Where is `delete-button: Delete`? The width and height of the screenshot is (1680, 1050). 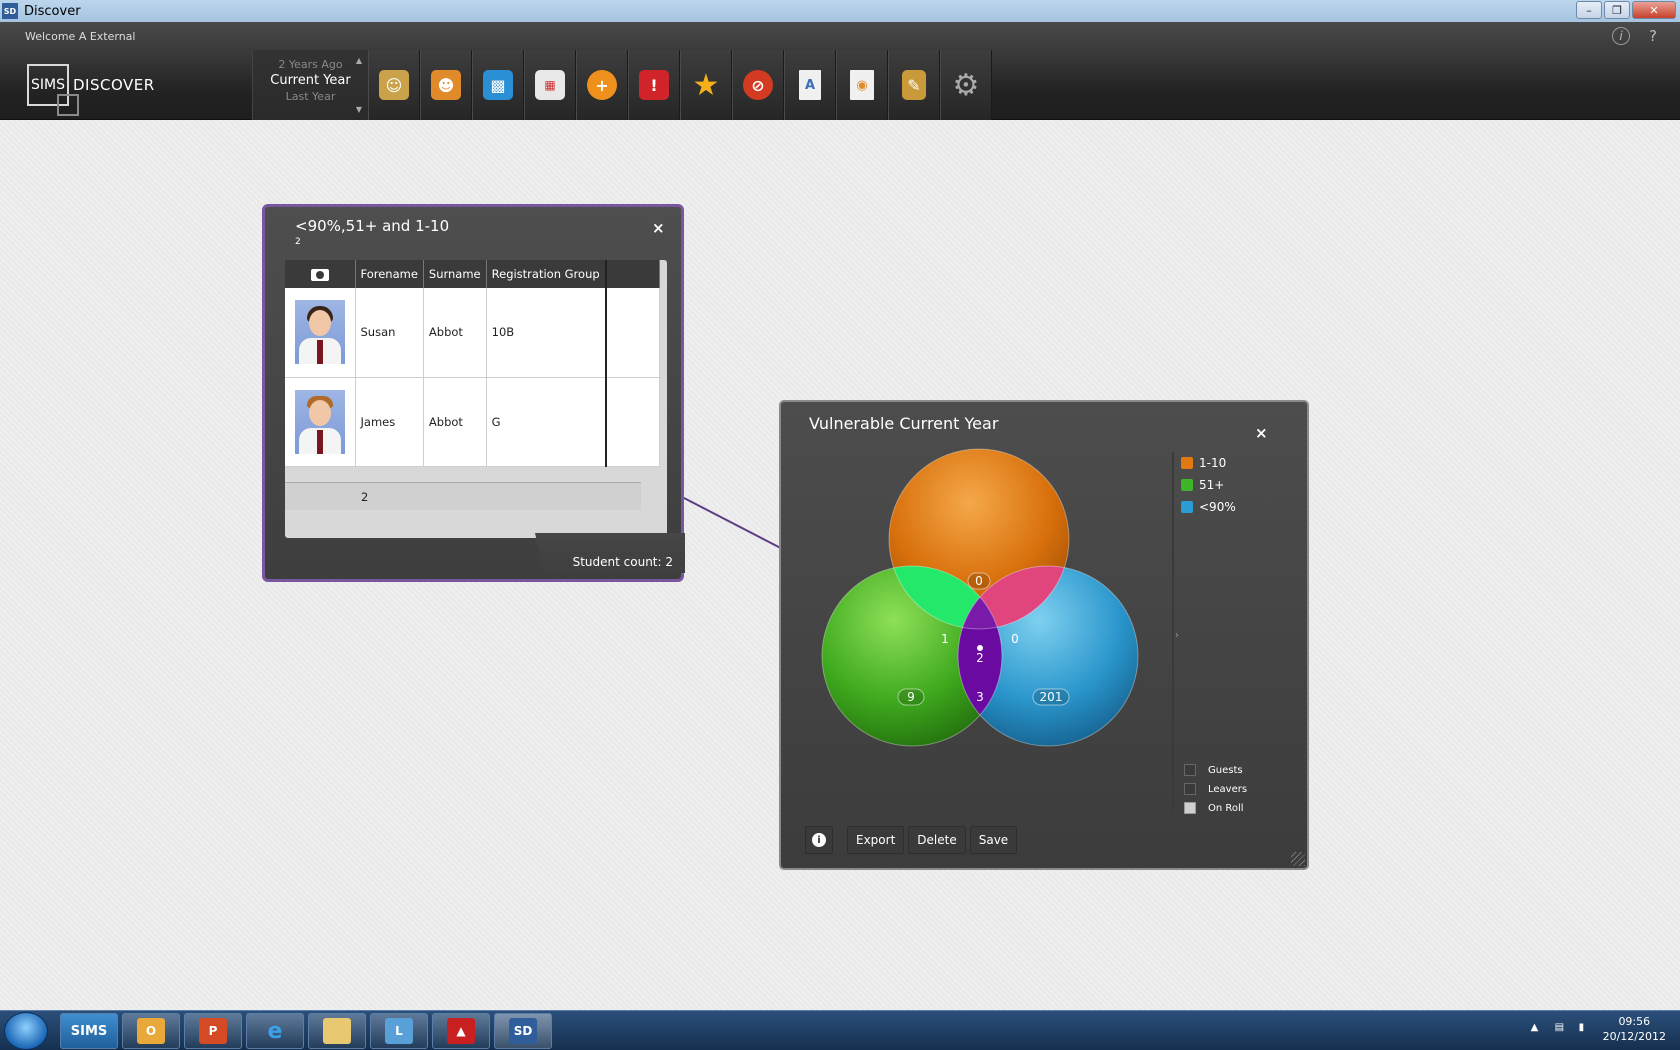
delete-button: Delete is located at coordinates (937, 840).